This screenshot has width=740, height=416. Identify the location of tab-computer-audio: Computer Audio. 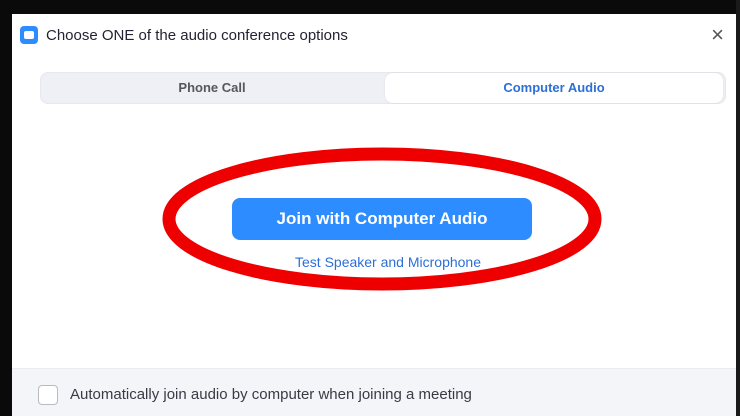
(554, 88).